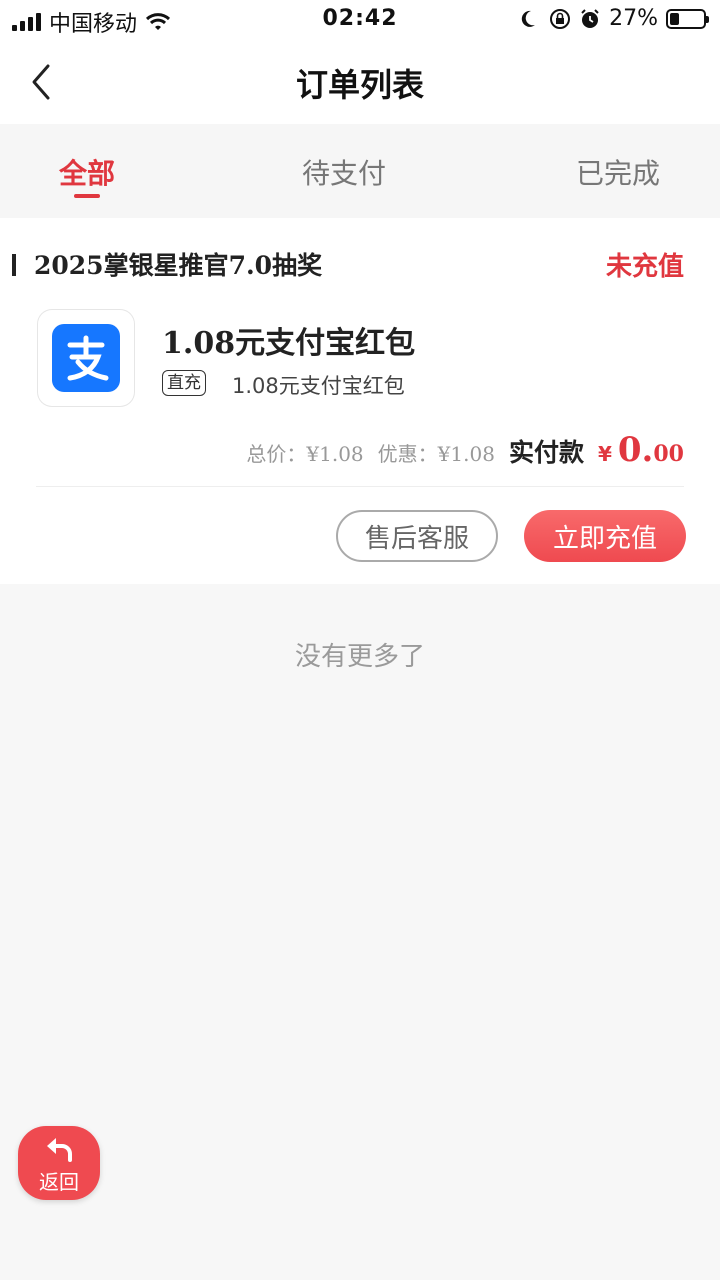 This screenshot has height=1280, width=720. I want to click on after-sale-service-button: 售后客服, so click(417, 536).